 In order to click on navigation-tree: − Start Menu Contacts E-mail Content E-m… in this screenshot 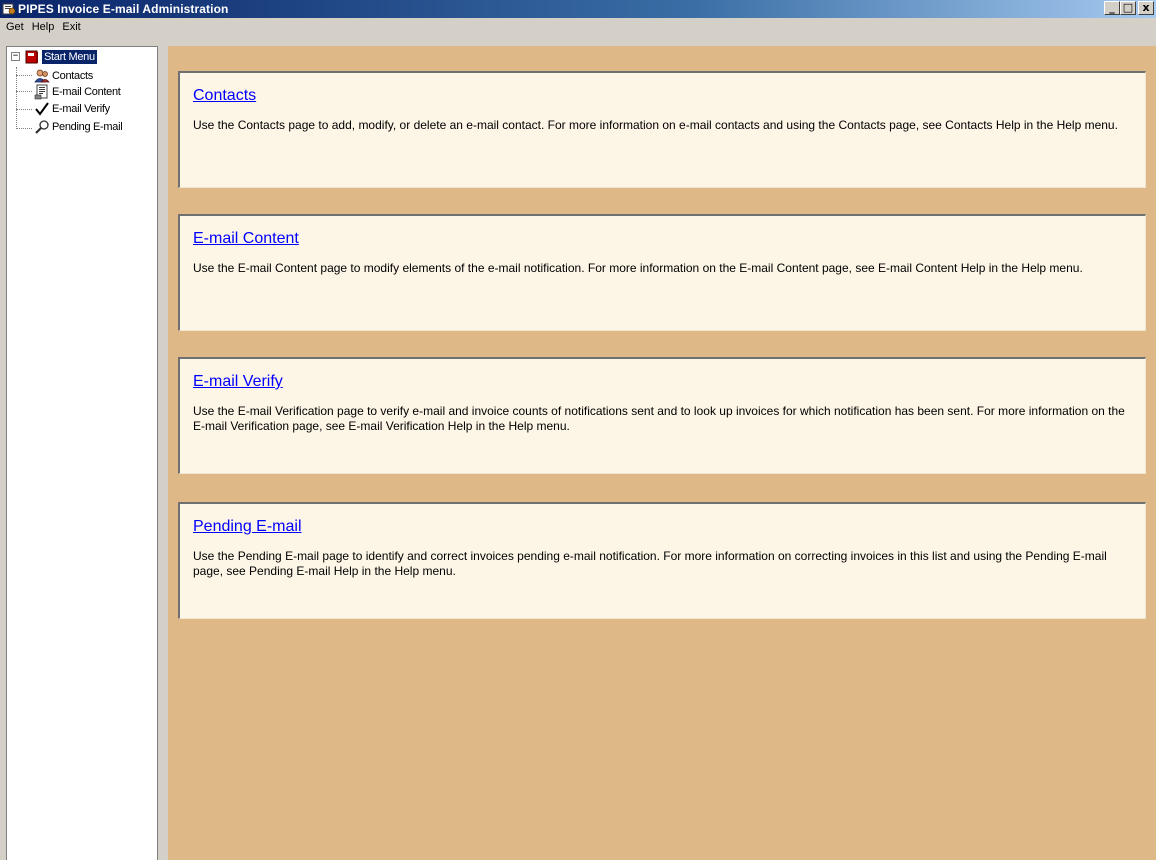, I will do `click(82, 453)`.